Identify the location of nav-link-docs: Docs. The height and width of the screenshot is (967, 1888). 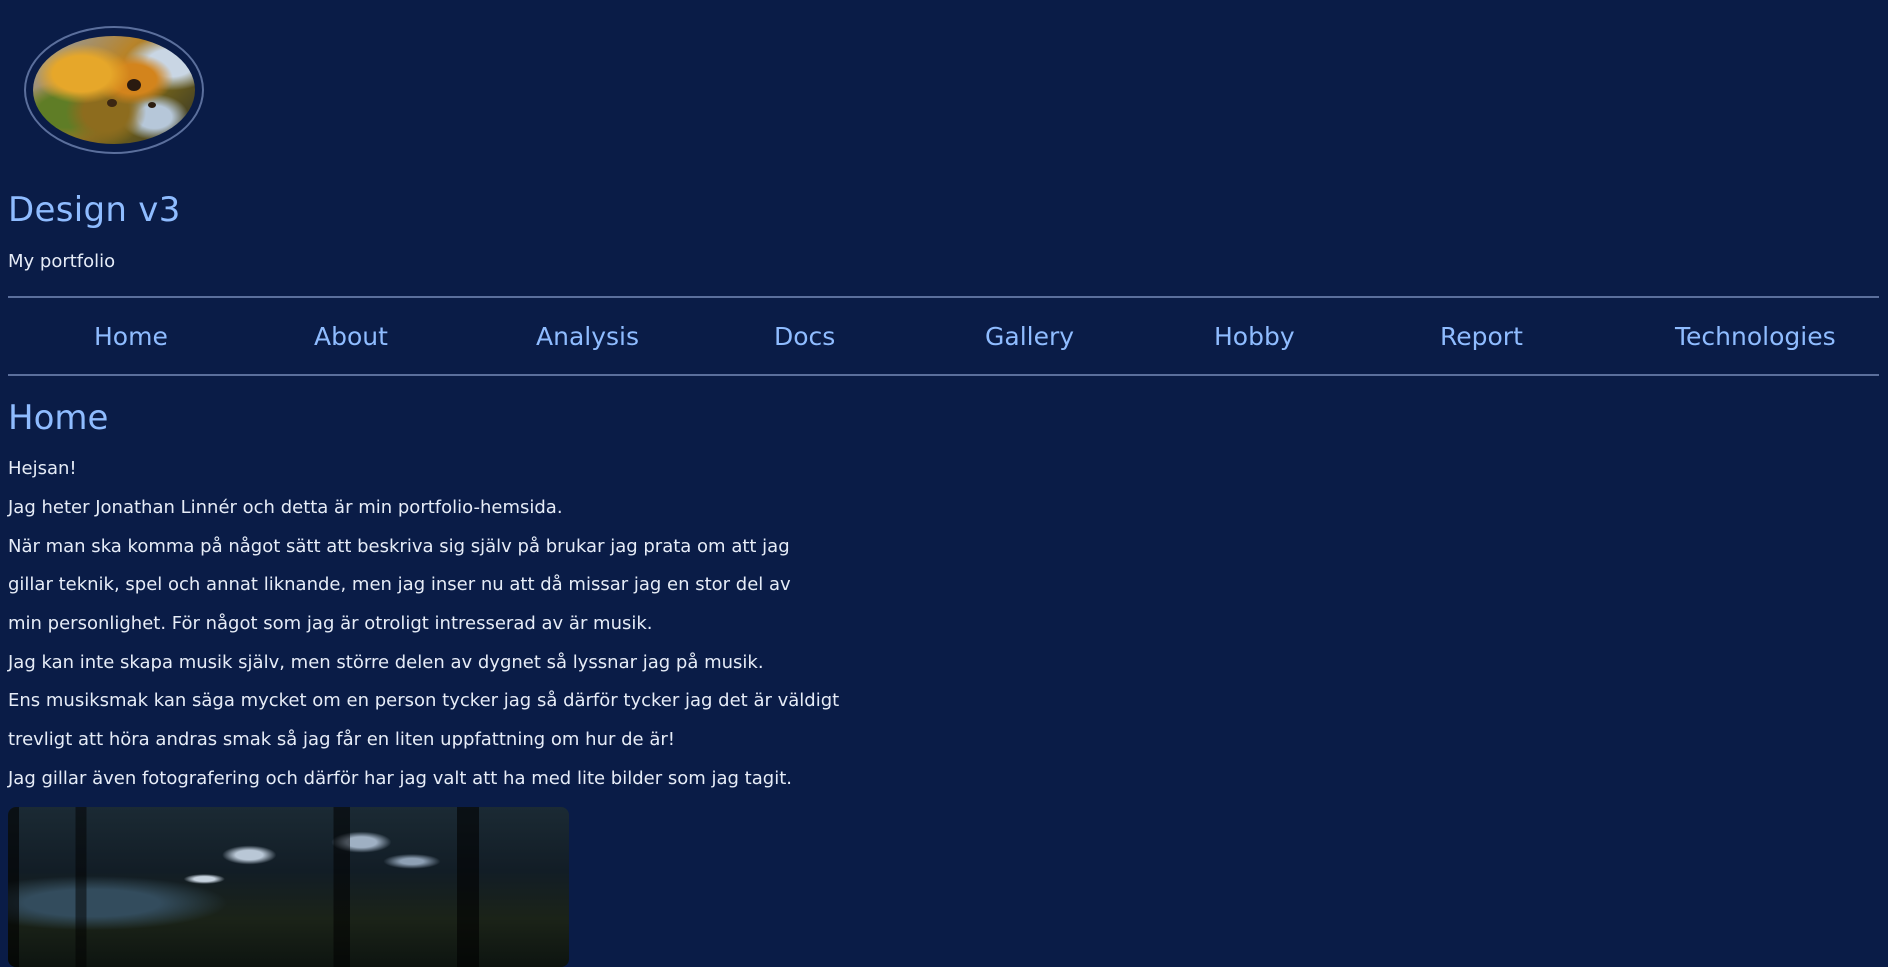
(804, 336).